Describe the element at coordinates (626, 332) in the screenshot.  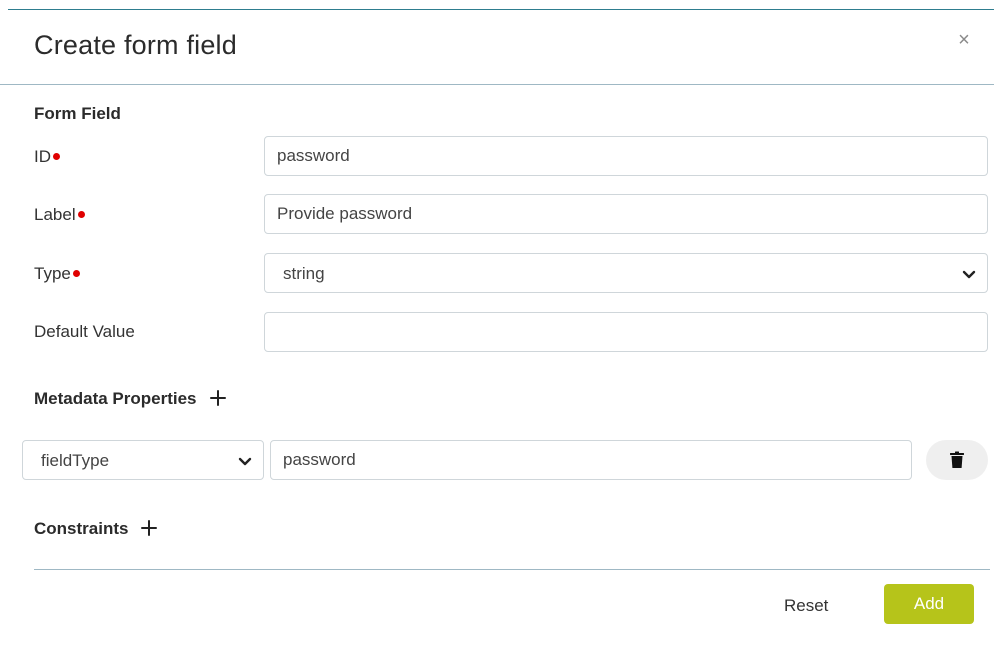
I see `default-value-input` at that location.